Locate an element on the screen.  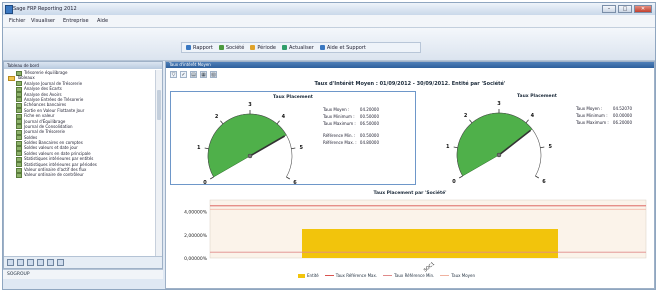
tree-item-label: Journal d'Équilibrage is located at coordinates (45, 121).